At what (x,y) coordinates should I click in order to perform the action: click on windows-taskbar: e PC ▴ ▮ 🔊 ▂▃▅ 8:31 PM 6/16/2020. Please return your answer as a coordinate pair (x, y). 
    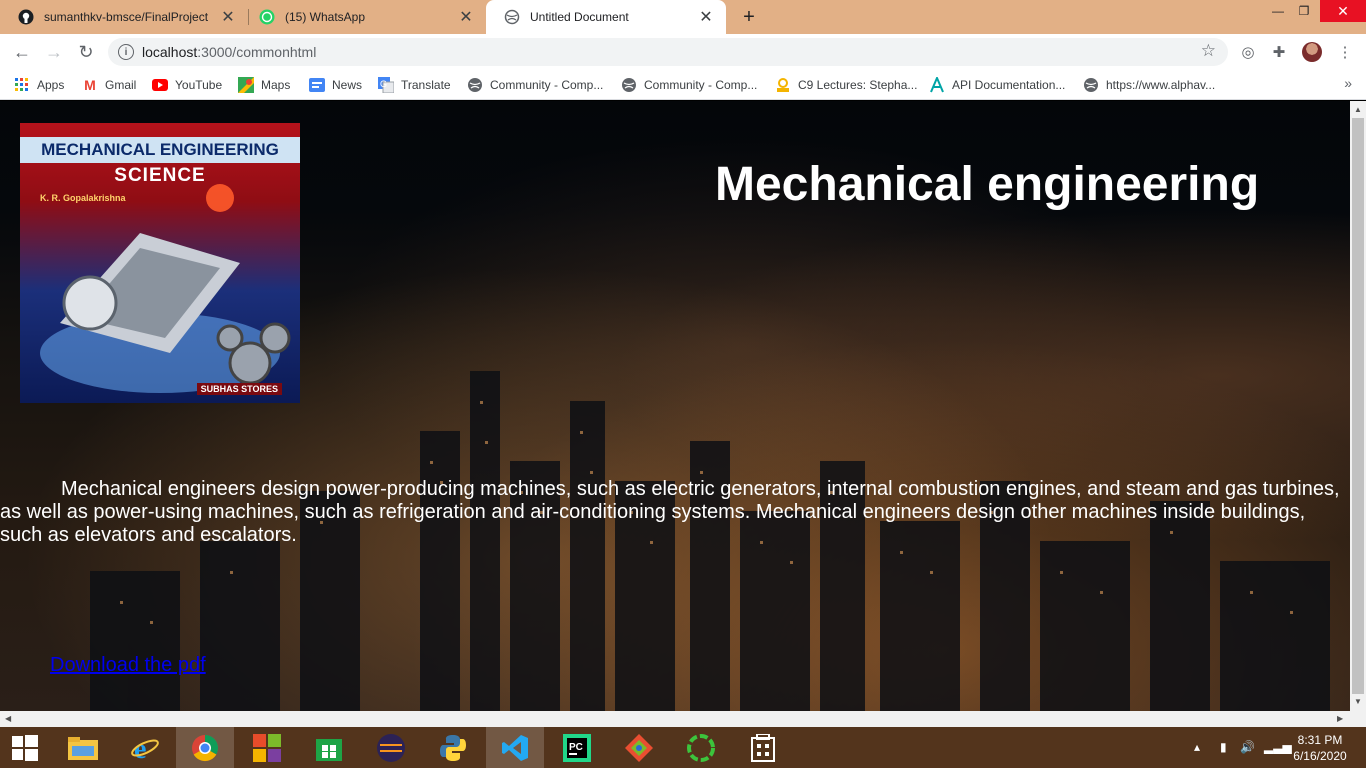
    Looking at the image, I should click on (683, 747).